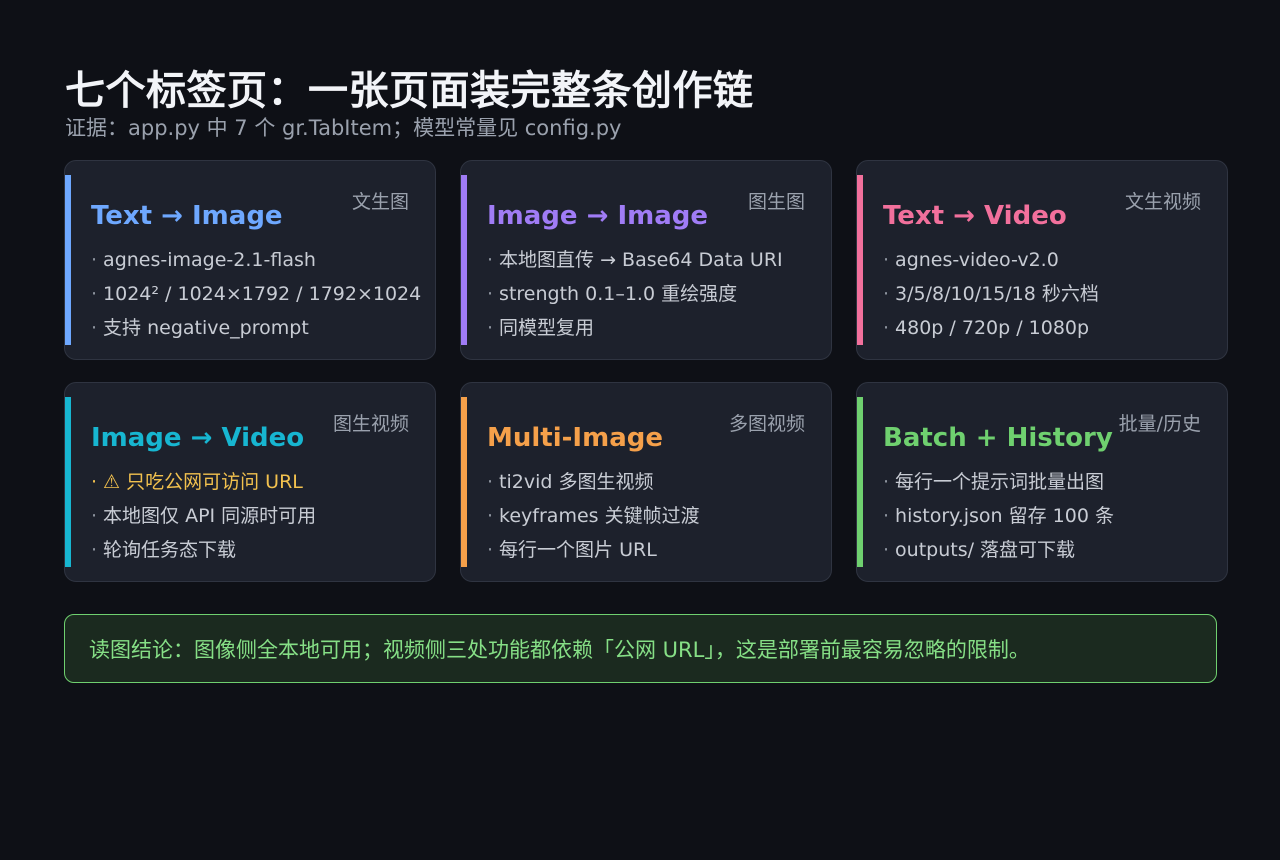 This screenshot has height=860, width=1280. I want to click on list-item: · 同模型复用, so click(541, 328).